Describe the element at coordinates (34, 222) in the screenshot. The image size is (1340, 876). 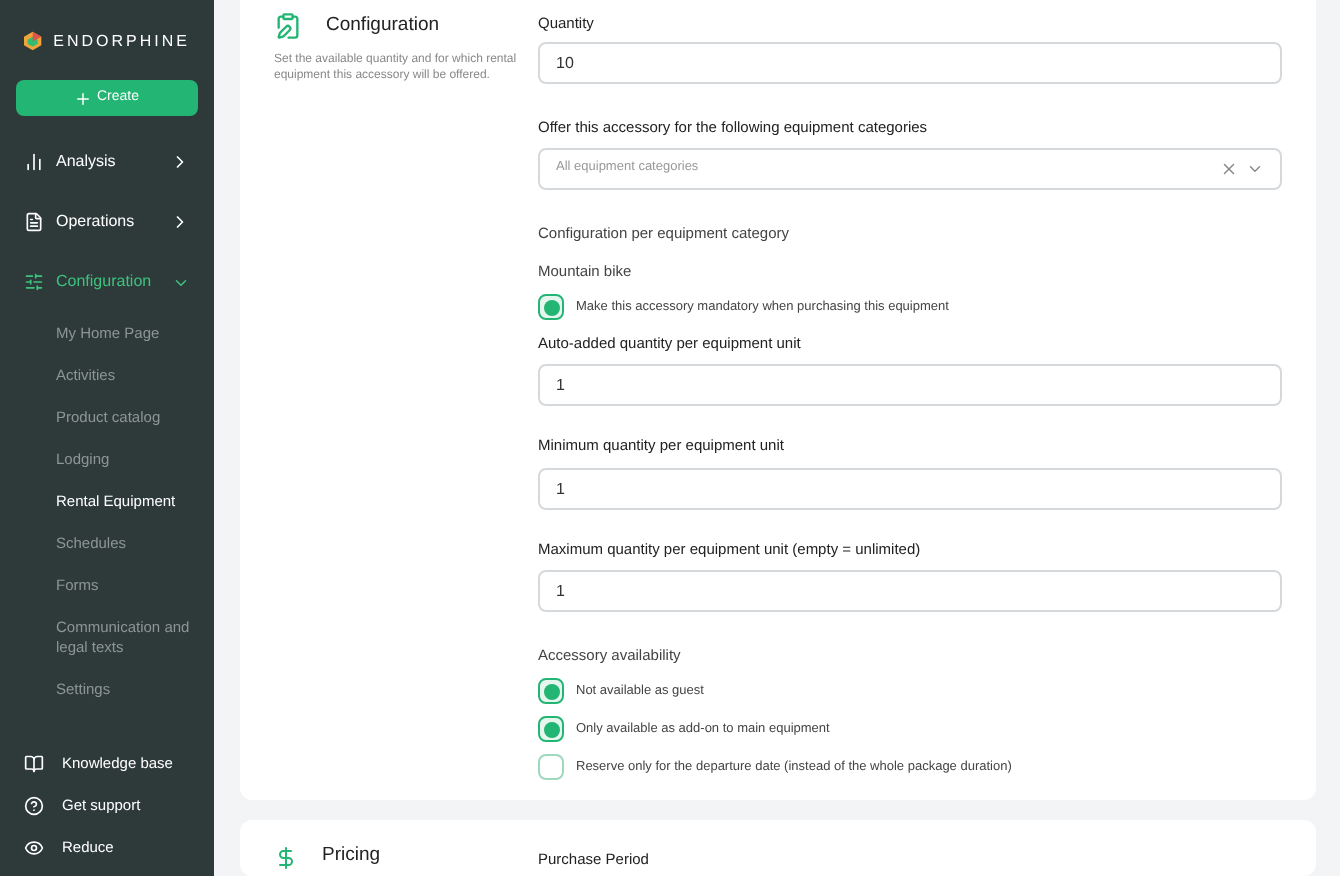
I see `document-icon` at that location.